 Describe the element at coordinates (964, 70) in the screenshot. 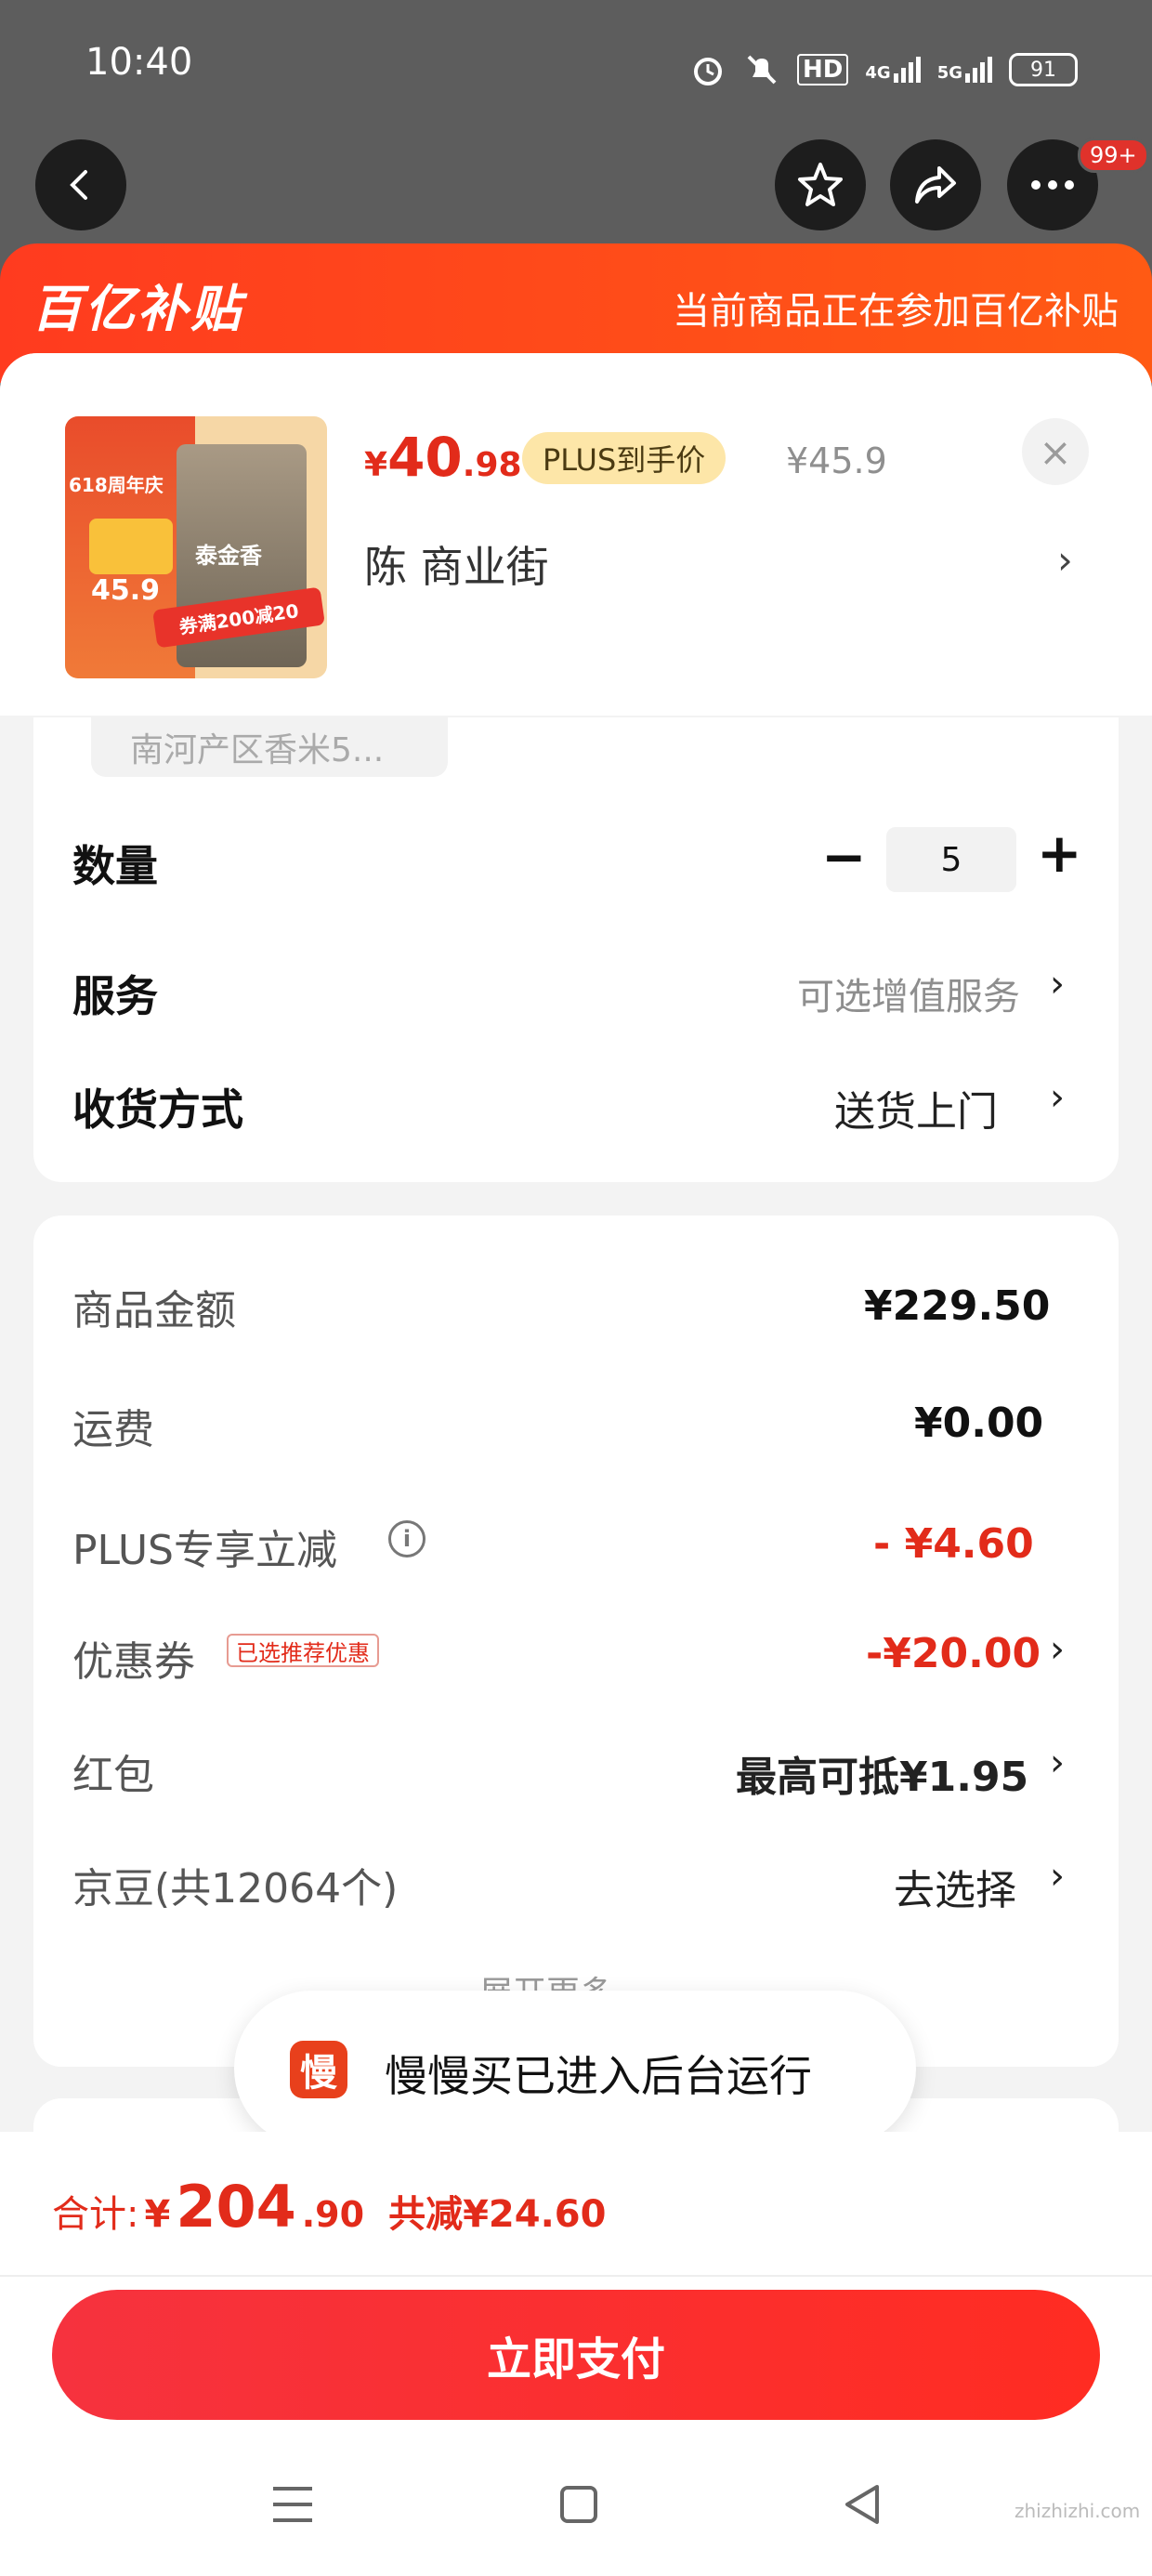

I see `signal-5g-icon: 5G` at that location.